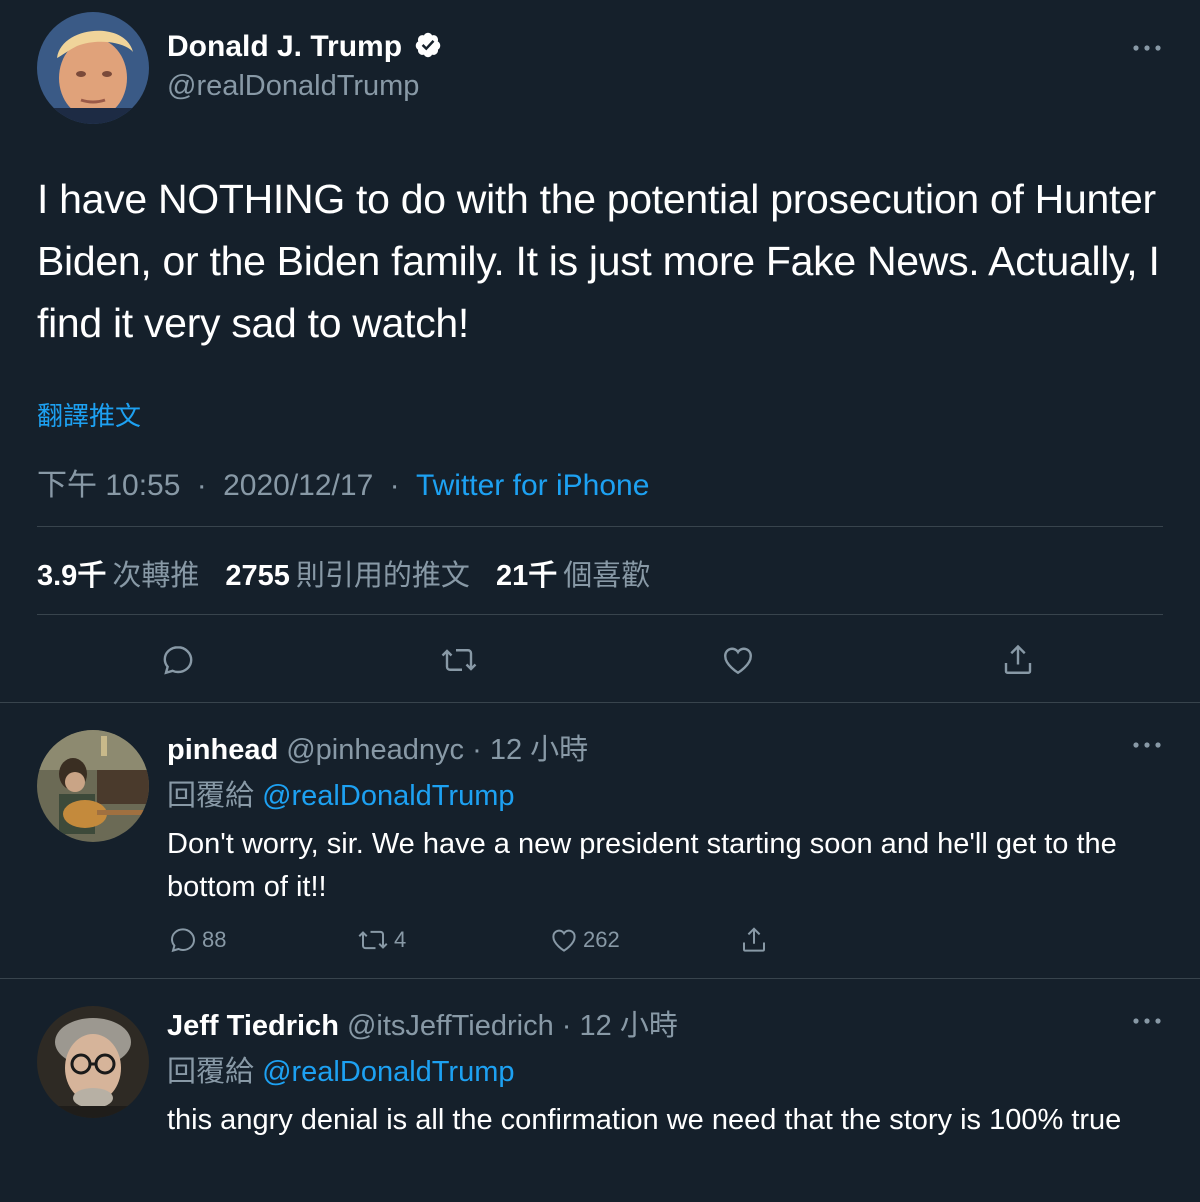  What do you see at coordinates (214, 939) in the screenshot?
I see `reply-count: 88` at bounding box center [214, 939].